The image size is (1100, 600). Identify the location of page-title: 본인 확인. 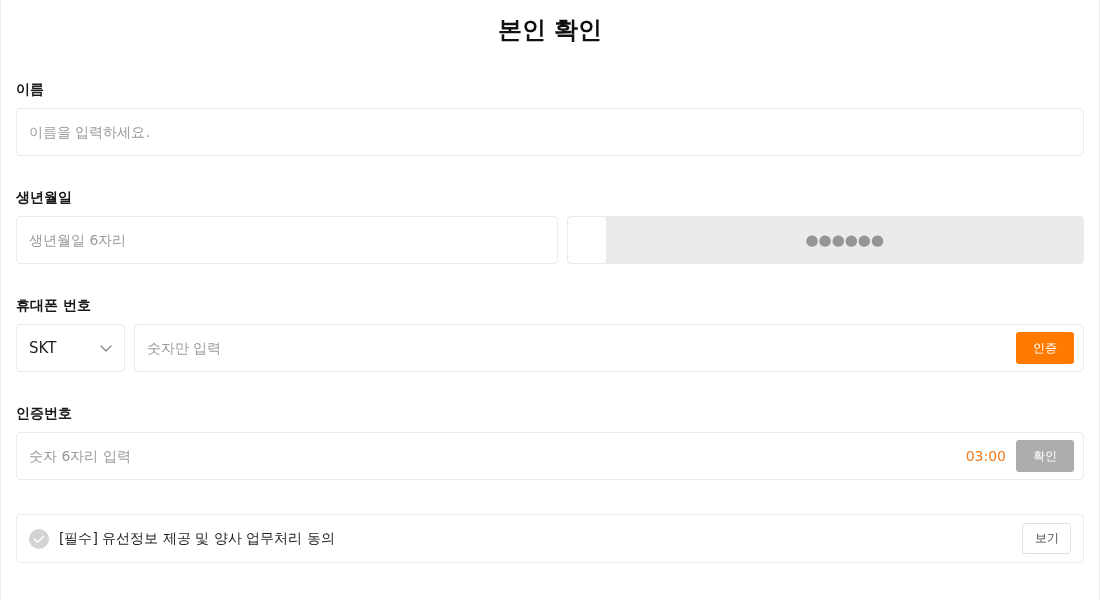
(550, 30).